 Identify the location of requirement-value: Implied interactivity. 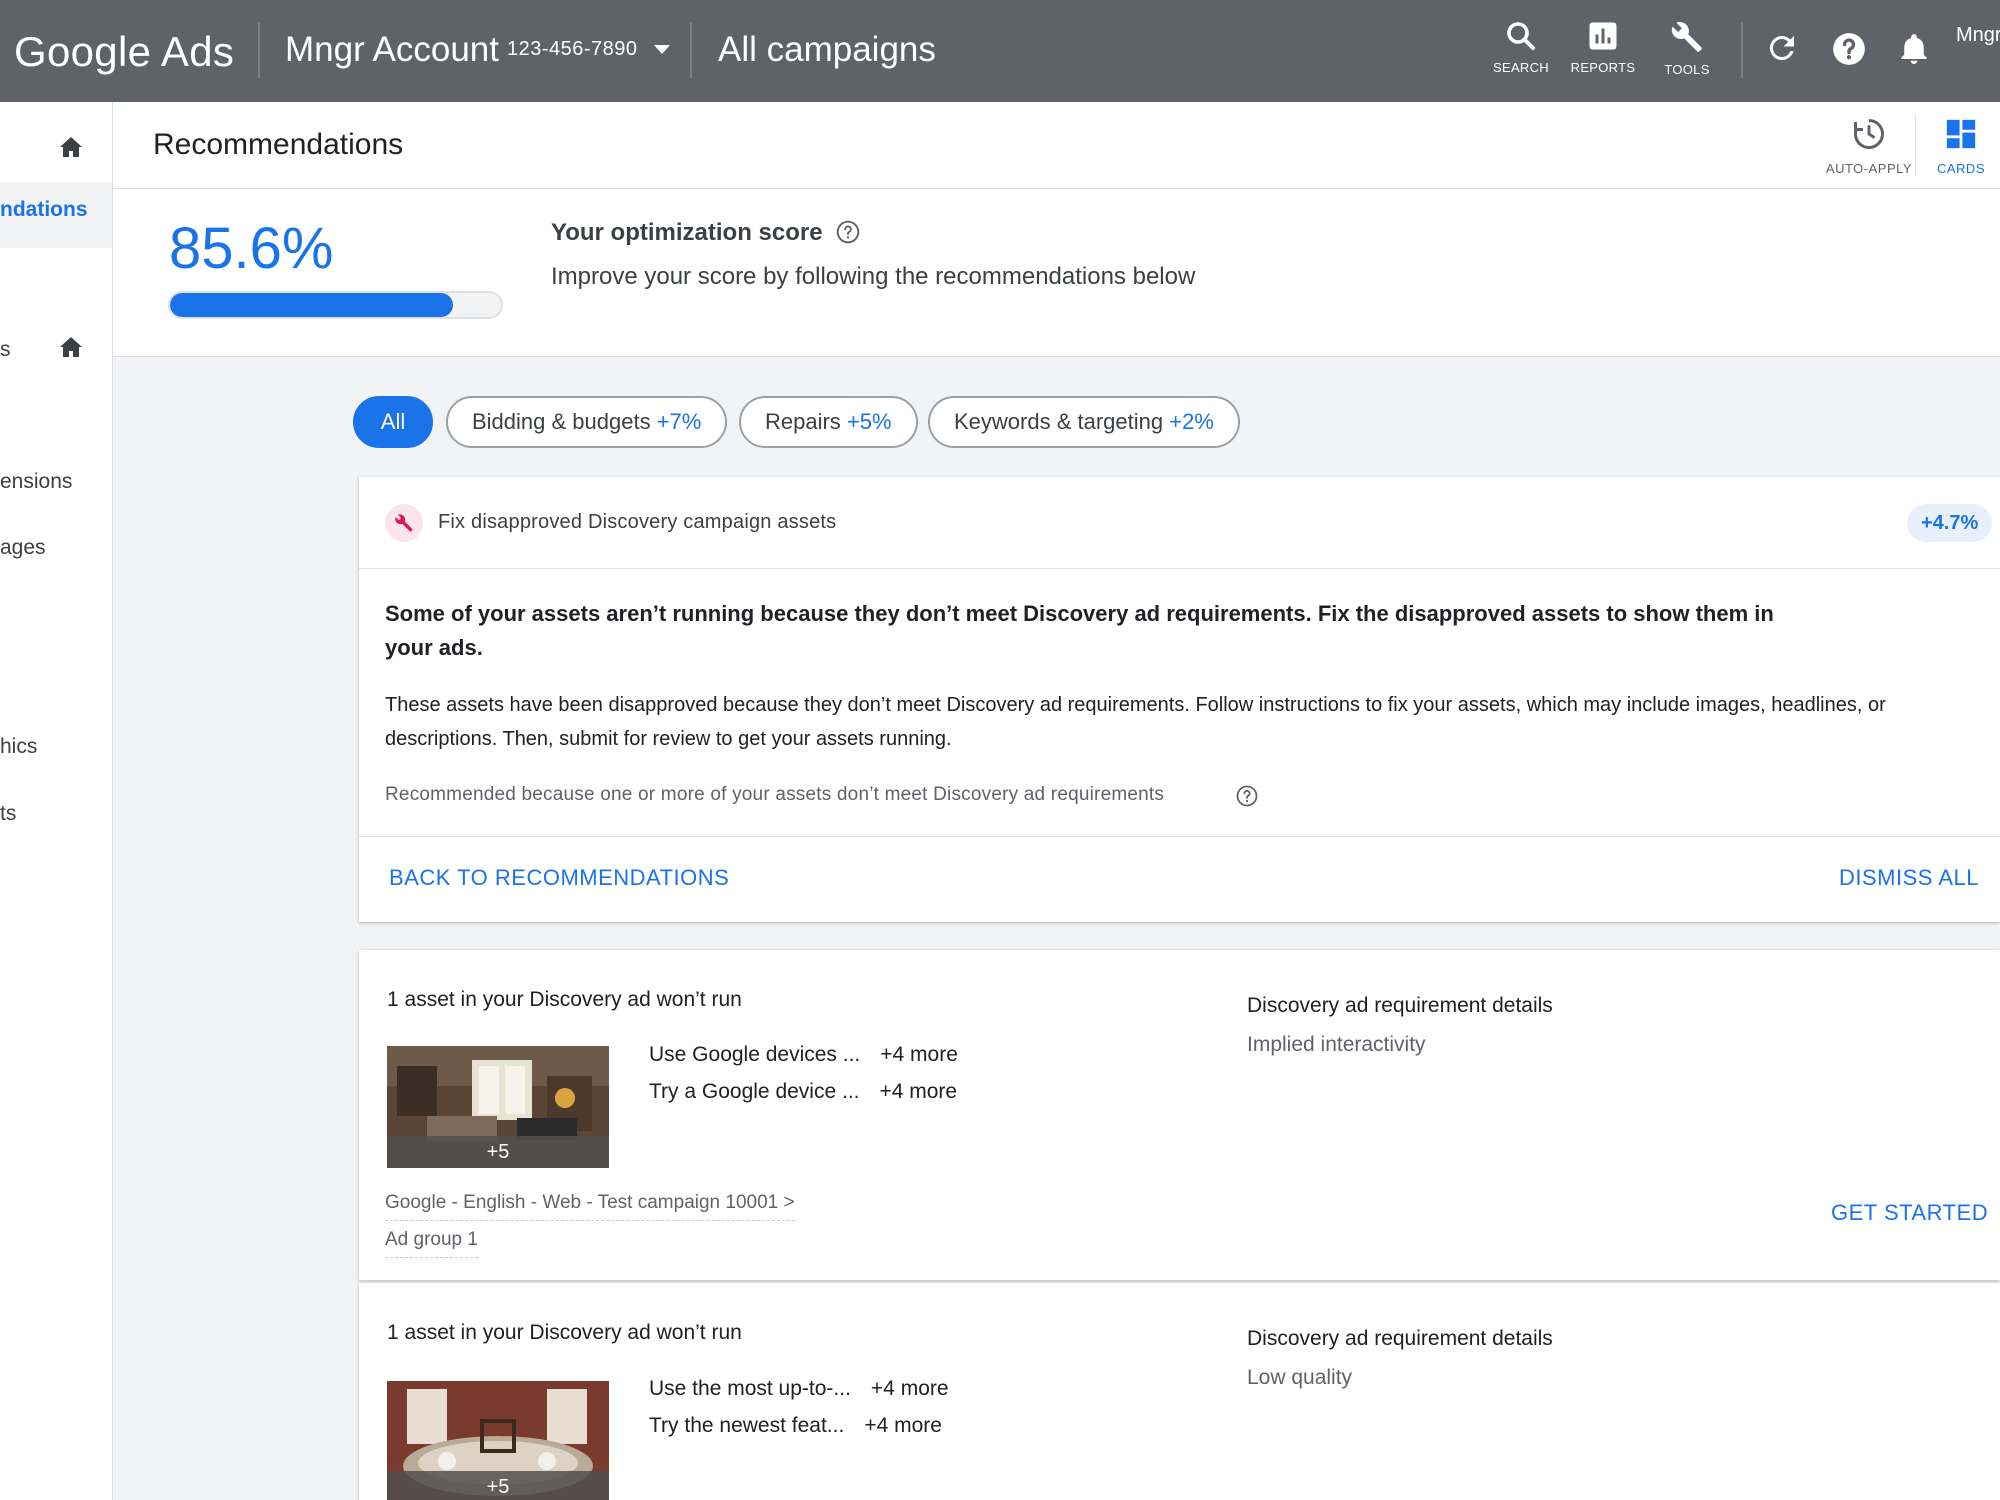
(1336, 1044).